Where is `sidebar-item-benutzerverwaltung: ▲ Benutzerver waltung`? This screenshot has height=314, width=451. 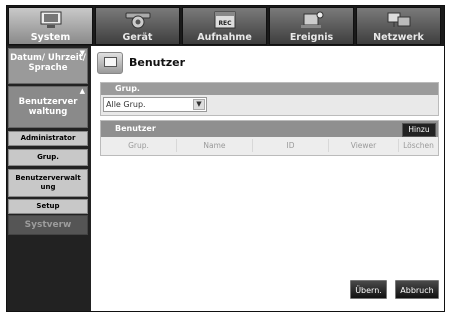
sidebar-item-benutzerverwaltung: ▲ Benutzerver waltung is located at coordinates (48, 107).